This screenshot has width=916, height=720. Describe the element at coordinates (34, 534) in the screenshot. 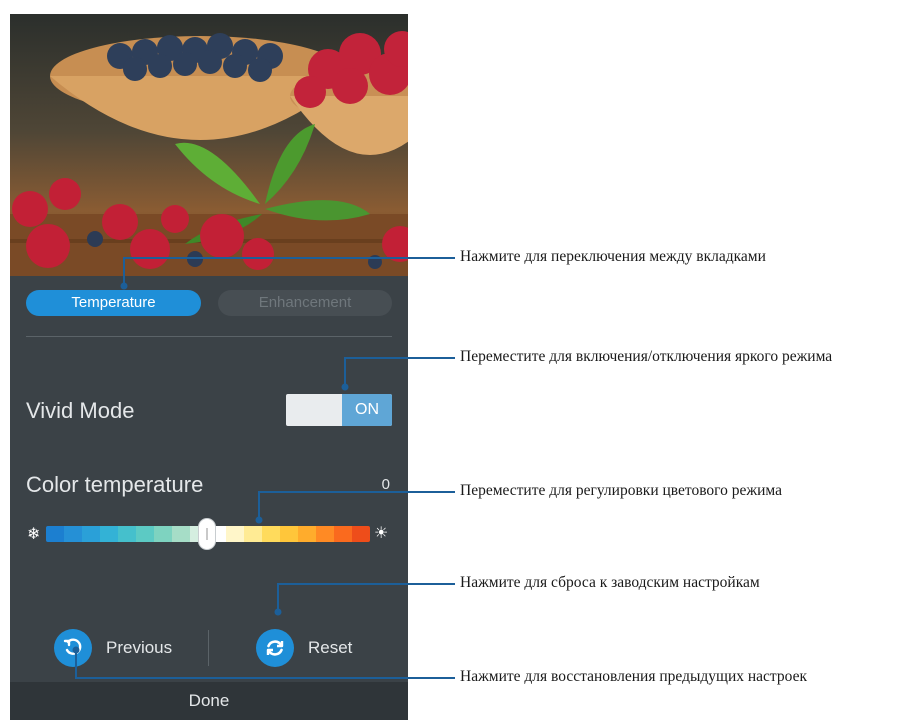

I see `snowflake-icon: ❄` at that location.